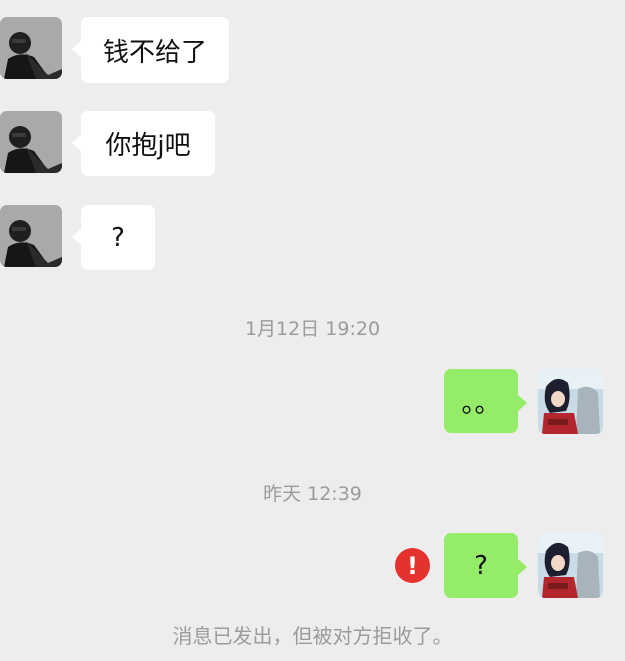  What do you see at coordinates (312, 494) in the screenshot?
I see `timestamp: 昨天 12:39` at bounding box center [312, 494].